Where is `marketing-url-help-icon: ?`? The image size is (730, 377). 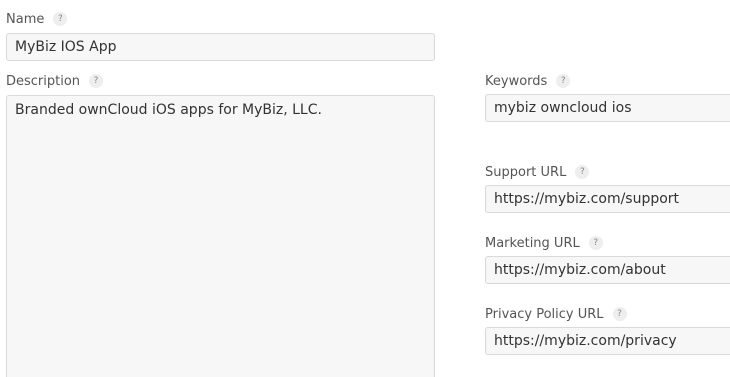 marketing-url-help-icon: ? is located at coordinates (595, 243).